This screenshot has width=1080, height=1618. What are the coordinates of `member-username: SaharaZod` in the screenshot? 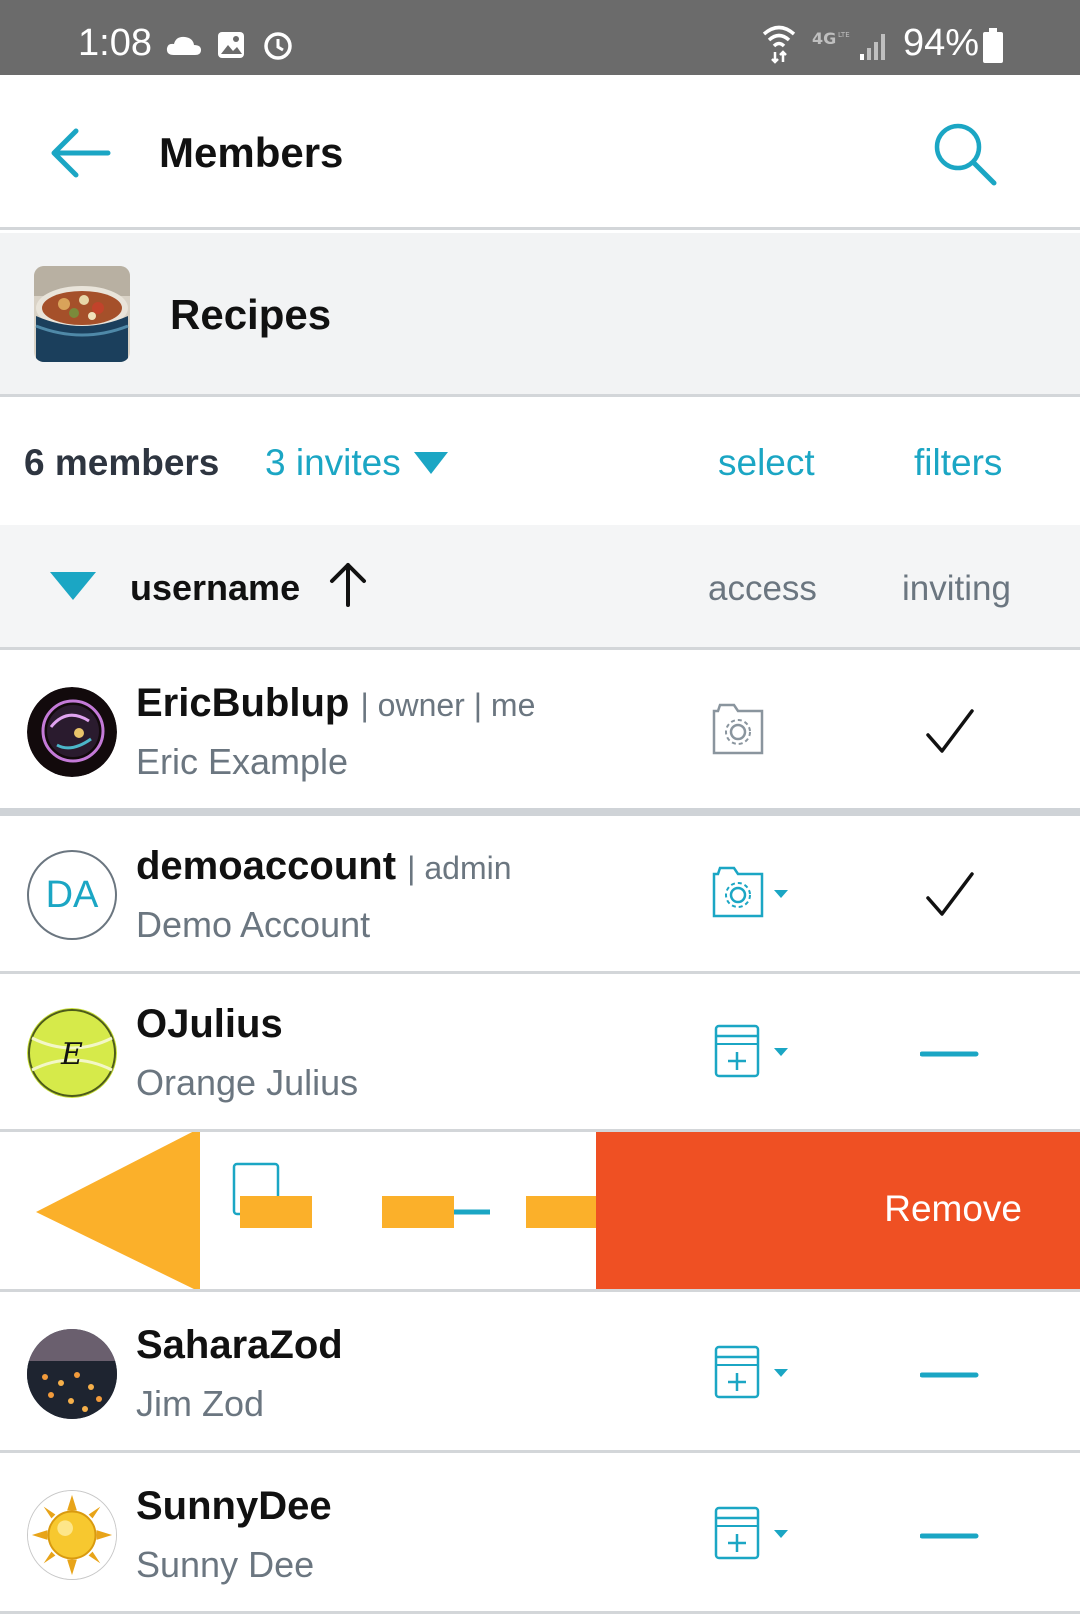 It's located at (239, 1345).